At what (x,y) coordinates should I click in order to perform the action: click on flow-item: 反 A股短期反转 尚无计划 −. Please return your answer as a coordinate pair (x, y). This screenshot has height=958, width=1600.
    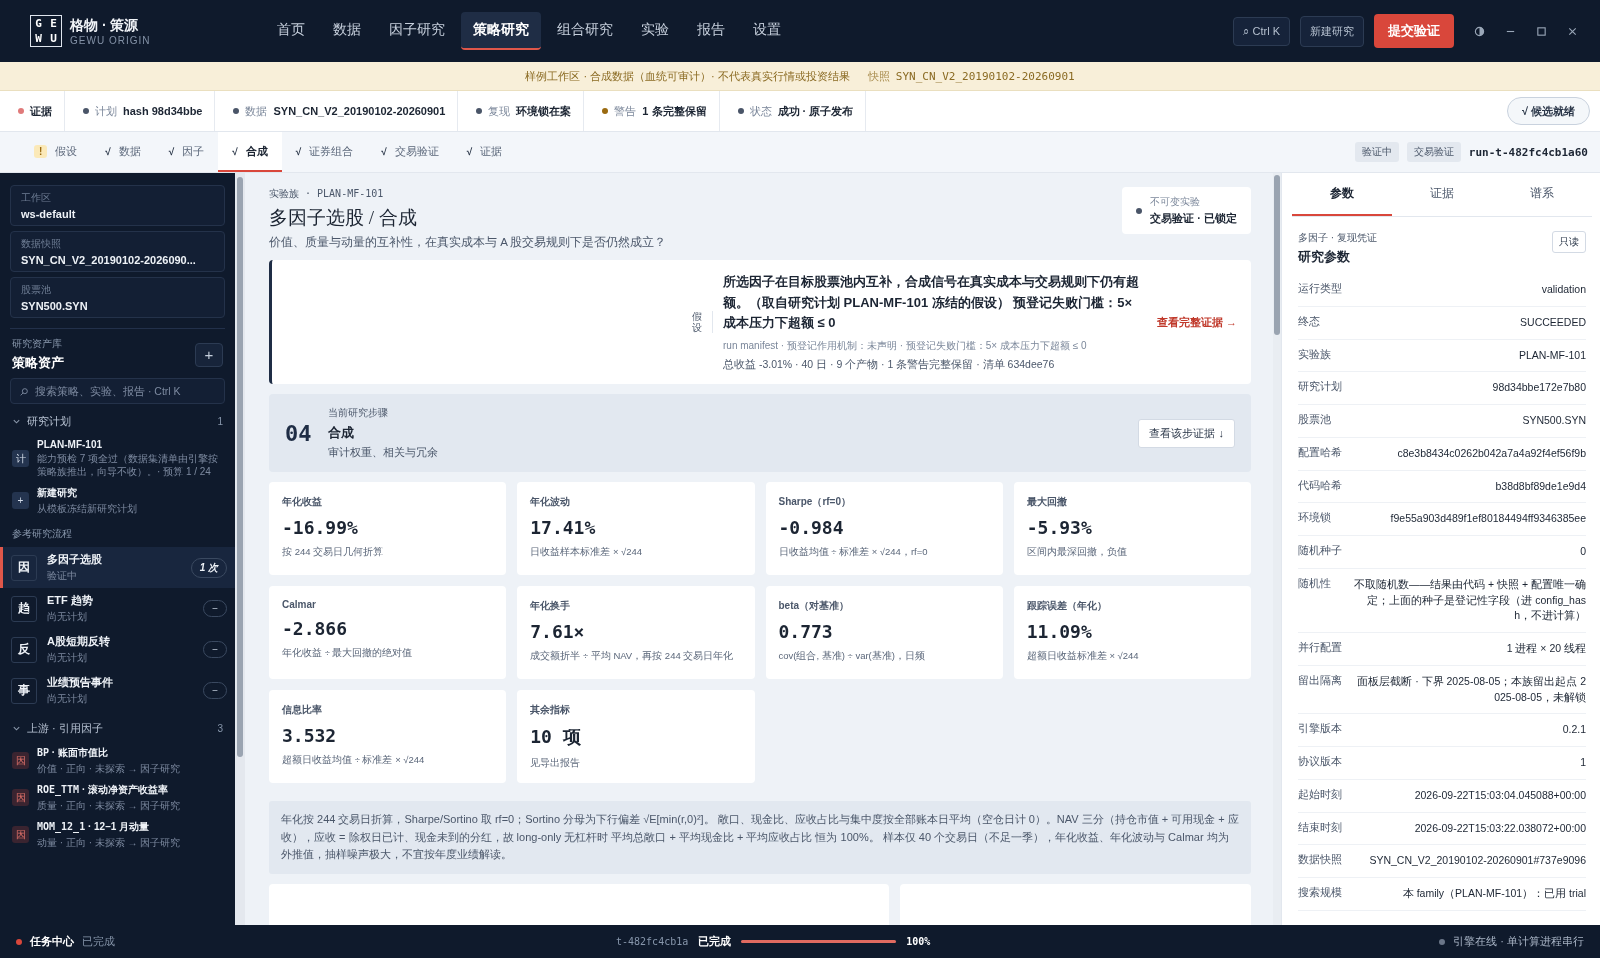
    Looking at the image, I should click on (117, 649).